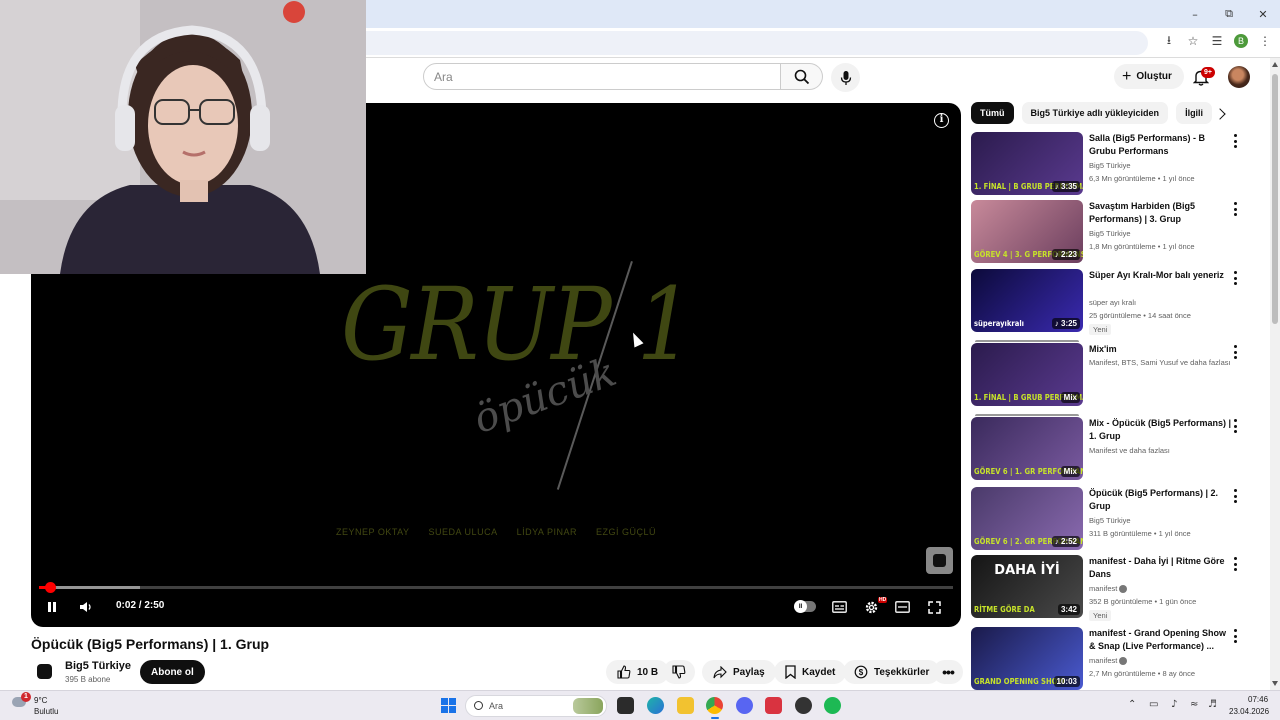 The height and width of the screenshot is (720, 1280). What do you see at coordinates (934, 607) in the screenshot?
I see `fullscreen-button` at bounding box center [934, 607].